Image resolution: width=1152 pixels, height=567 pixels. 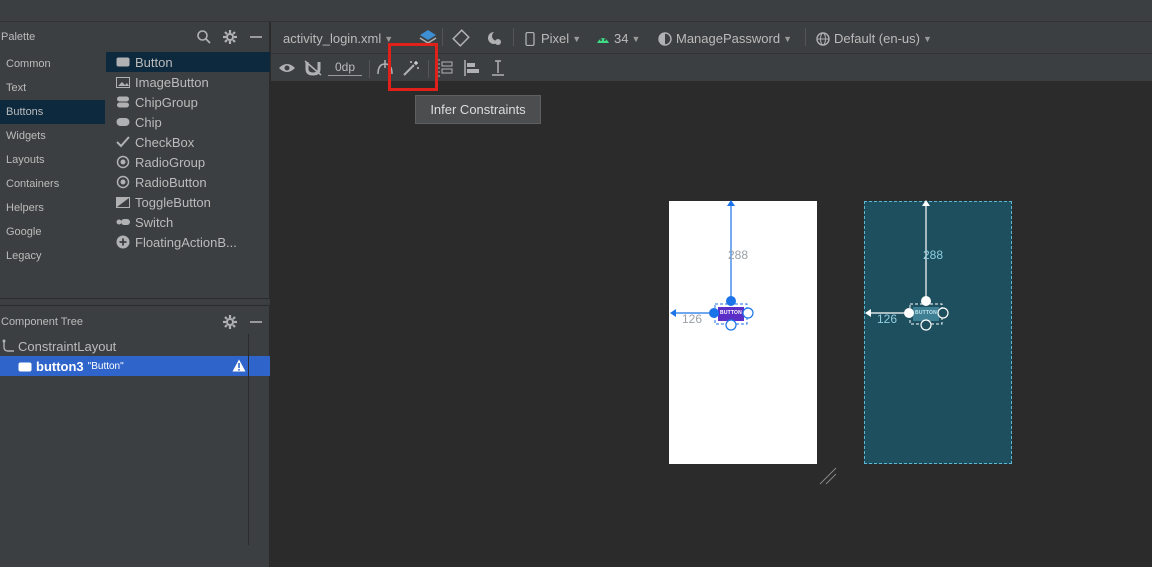 I want to click on plus-circle-icon, so click(x=123, y=242).